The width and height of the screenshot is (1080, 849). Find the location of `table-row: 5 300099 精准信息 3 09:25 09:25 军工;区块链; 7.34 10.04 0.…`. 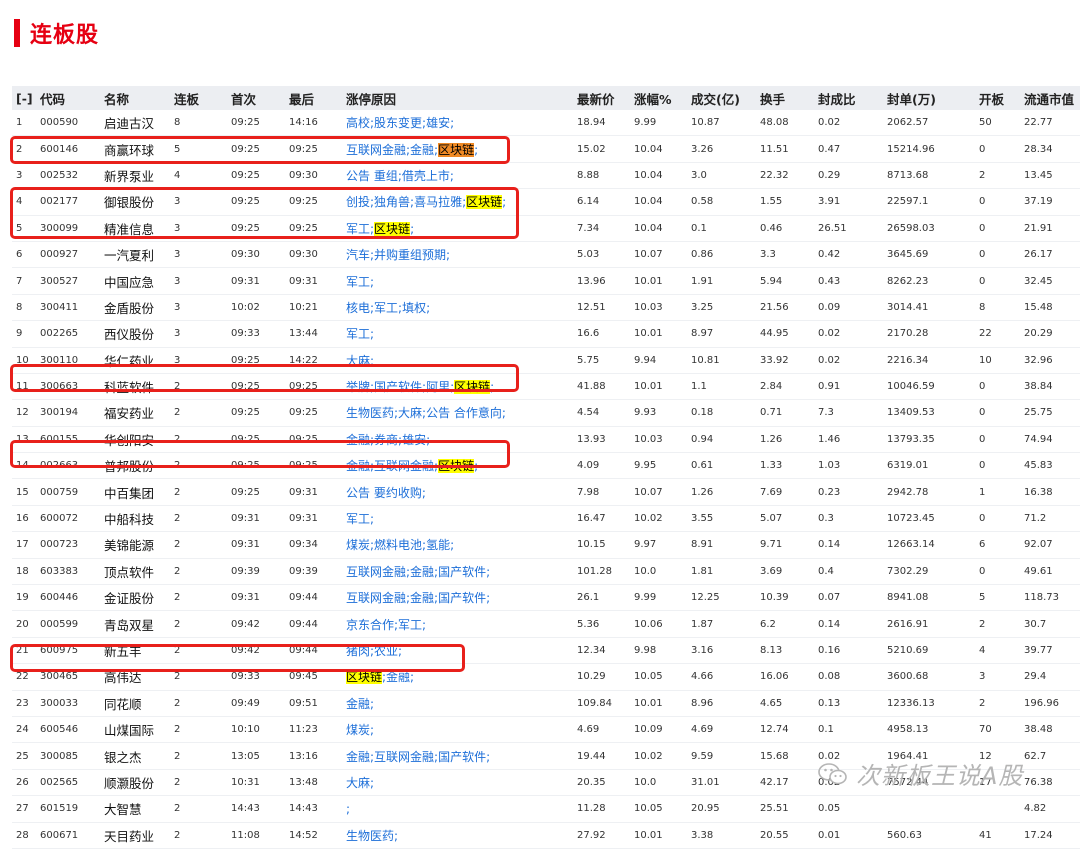

table-row: 5 300099 精准信息 3 09:25 09:25 军工;区块链; 7.34 10.04 0.… is located at coordinates (546, 228).